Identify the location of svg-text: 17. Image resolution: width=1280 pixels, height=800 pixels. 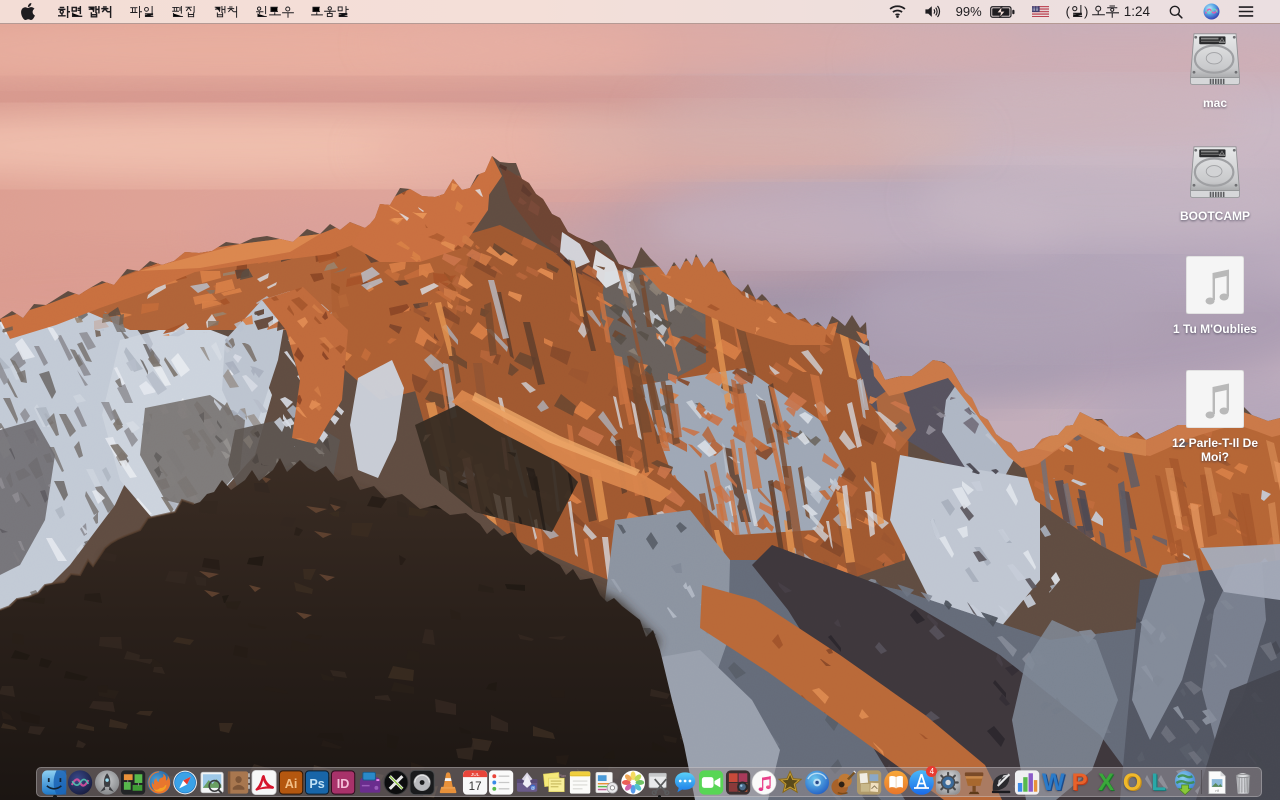
(474, 785).